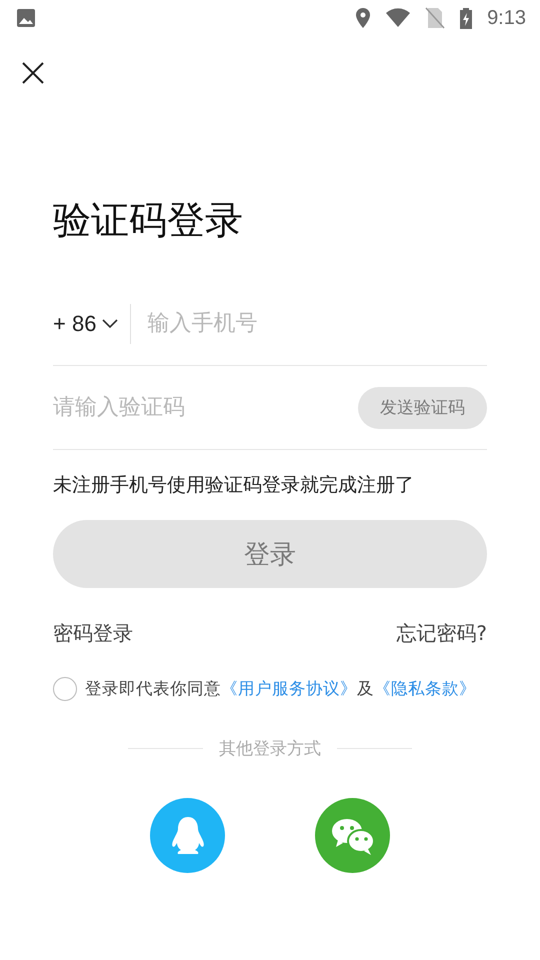  What do you see at coordinates (65, 689) in the screenshot?
I see `agreement-radio` at bounding box center [65, 689].